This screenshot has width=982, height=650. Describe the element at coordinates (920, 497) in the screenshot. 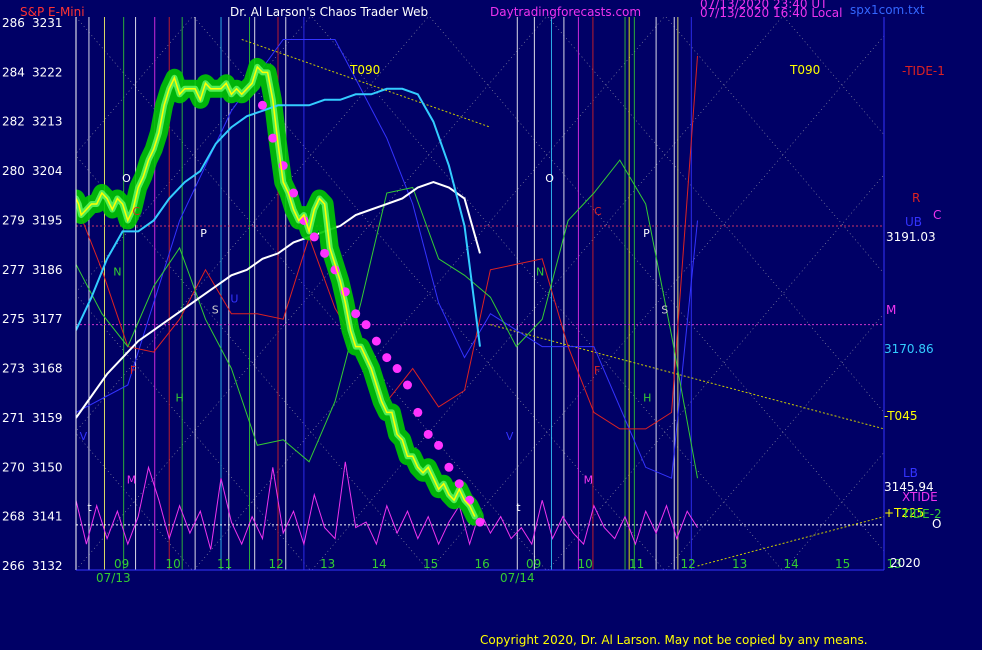

I see `right-label: XTIDE` at that location.